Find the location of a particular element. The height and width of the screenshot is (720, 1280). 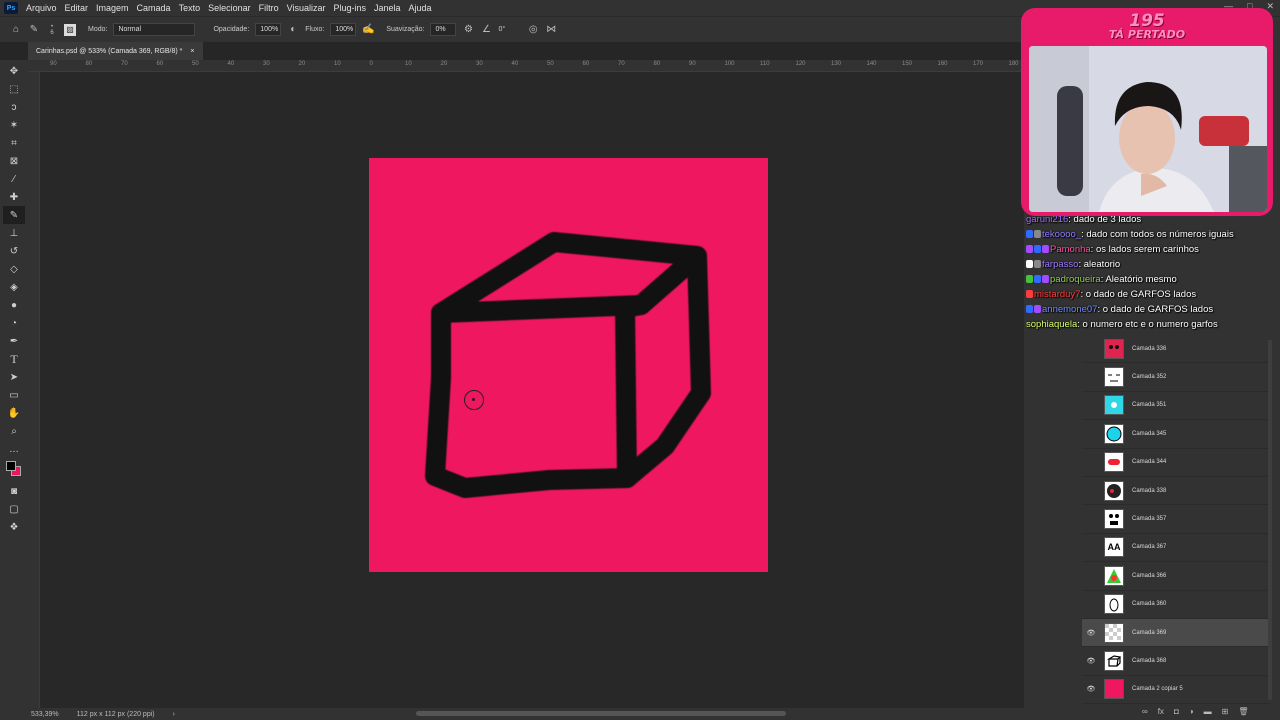

adjustment-layer-icon: ◑ is located at coordinates (1191, 711).